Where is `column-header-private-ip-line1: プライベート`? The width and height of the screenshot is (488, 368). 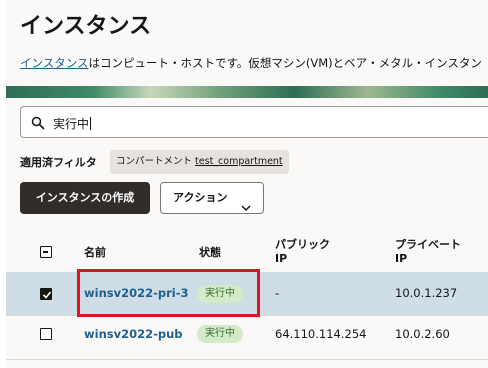 column-header-private-ip-line1: プライベート is located at coordinates (428, 244).